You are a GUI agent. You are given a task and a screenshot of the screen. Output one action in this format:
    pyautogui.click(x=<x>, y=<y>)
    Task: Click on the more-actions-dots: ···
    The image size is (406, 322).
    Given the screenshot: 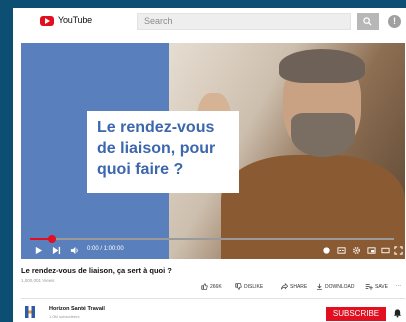 What is the action you would take?
    pyautogui.click(x=398, y=286)
    